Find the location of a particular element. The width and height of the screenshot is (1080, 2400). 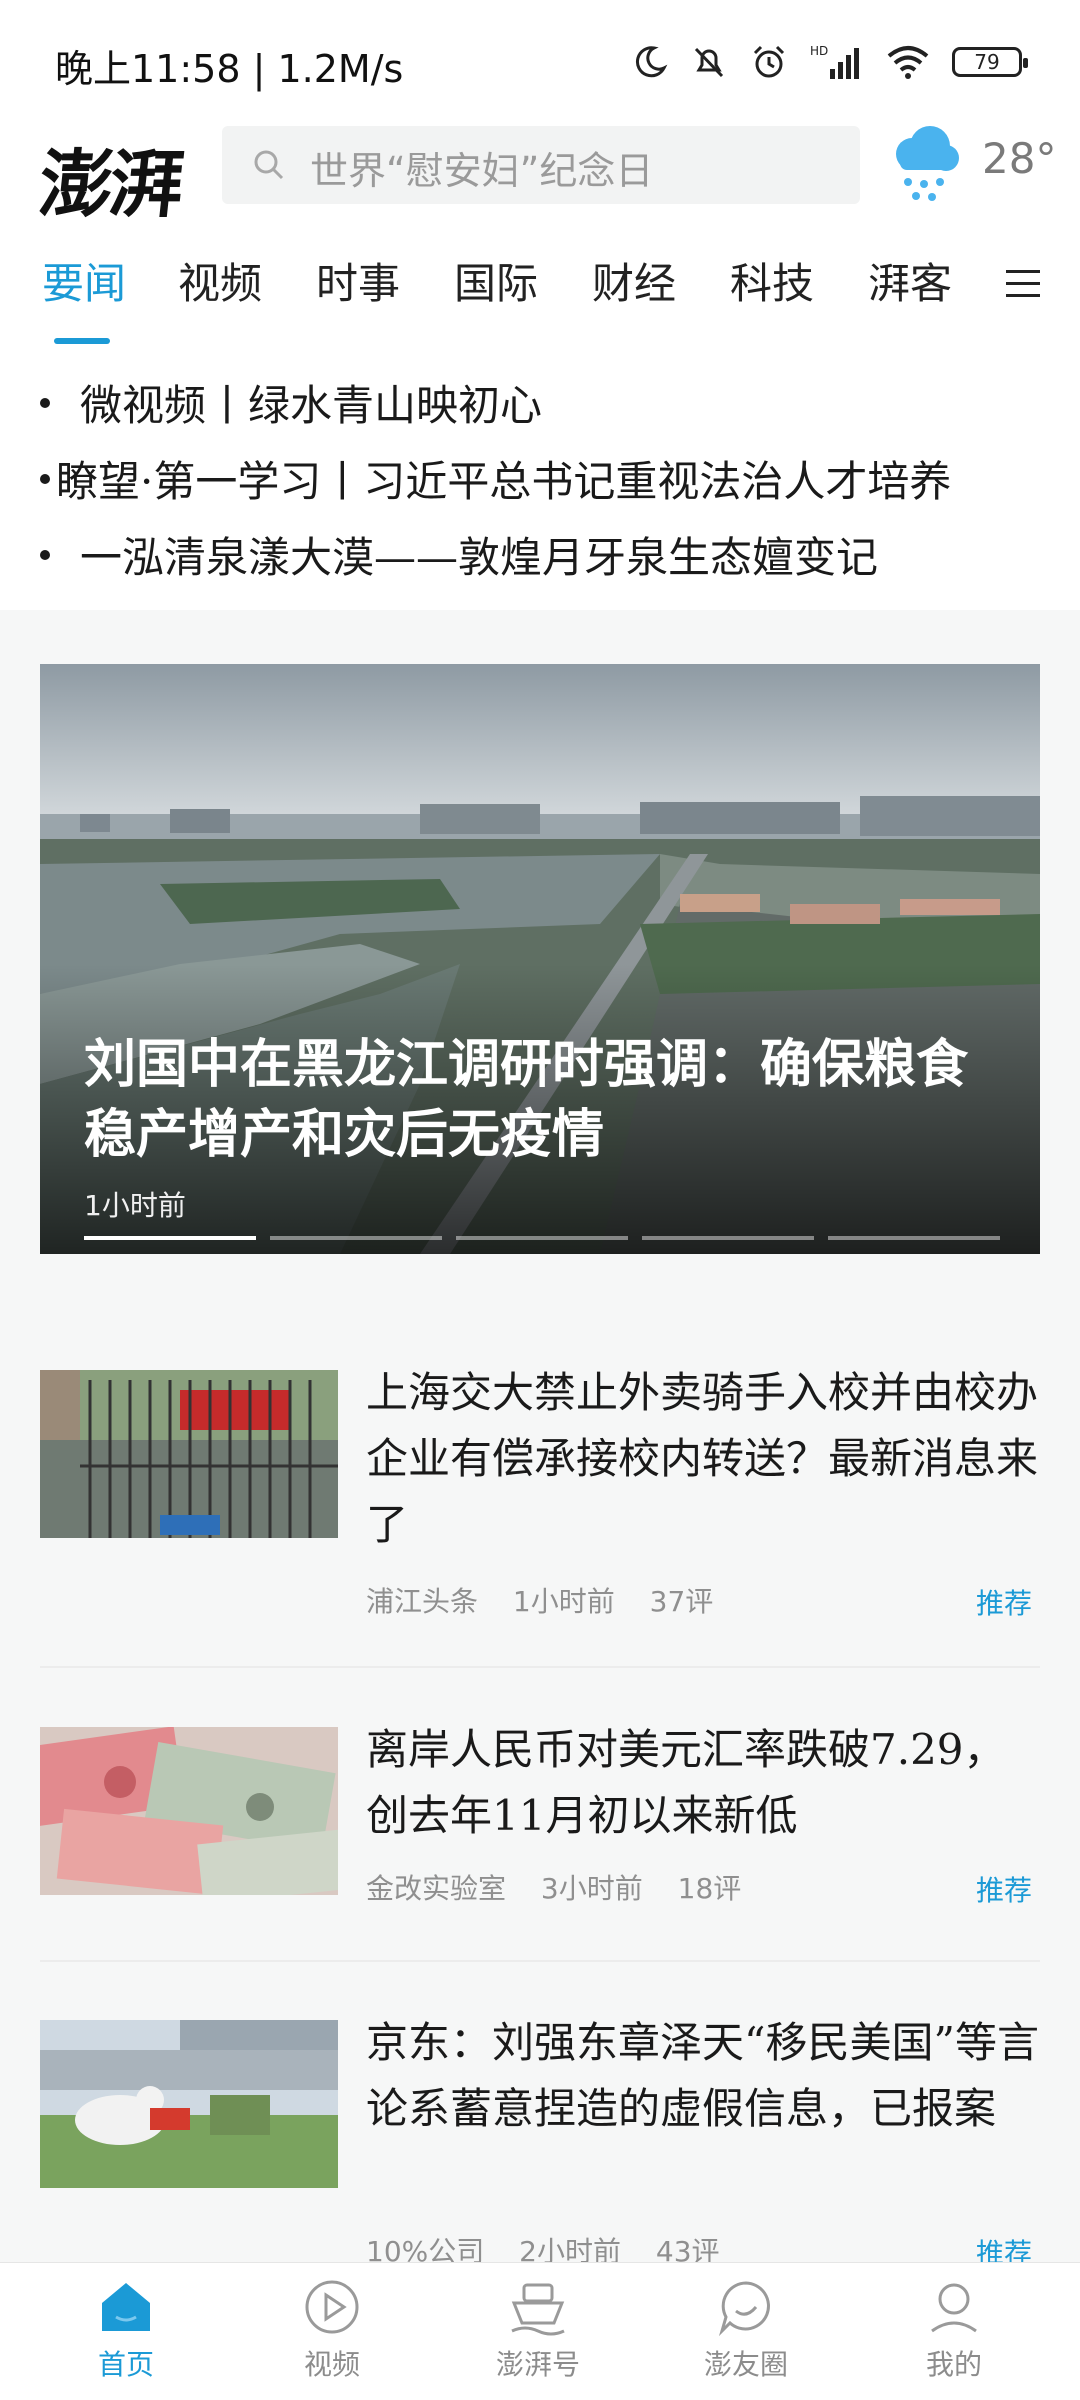

mute-bell-icon is located at coordinates (709, 62).